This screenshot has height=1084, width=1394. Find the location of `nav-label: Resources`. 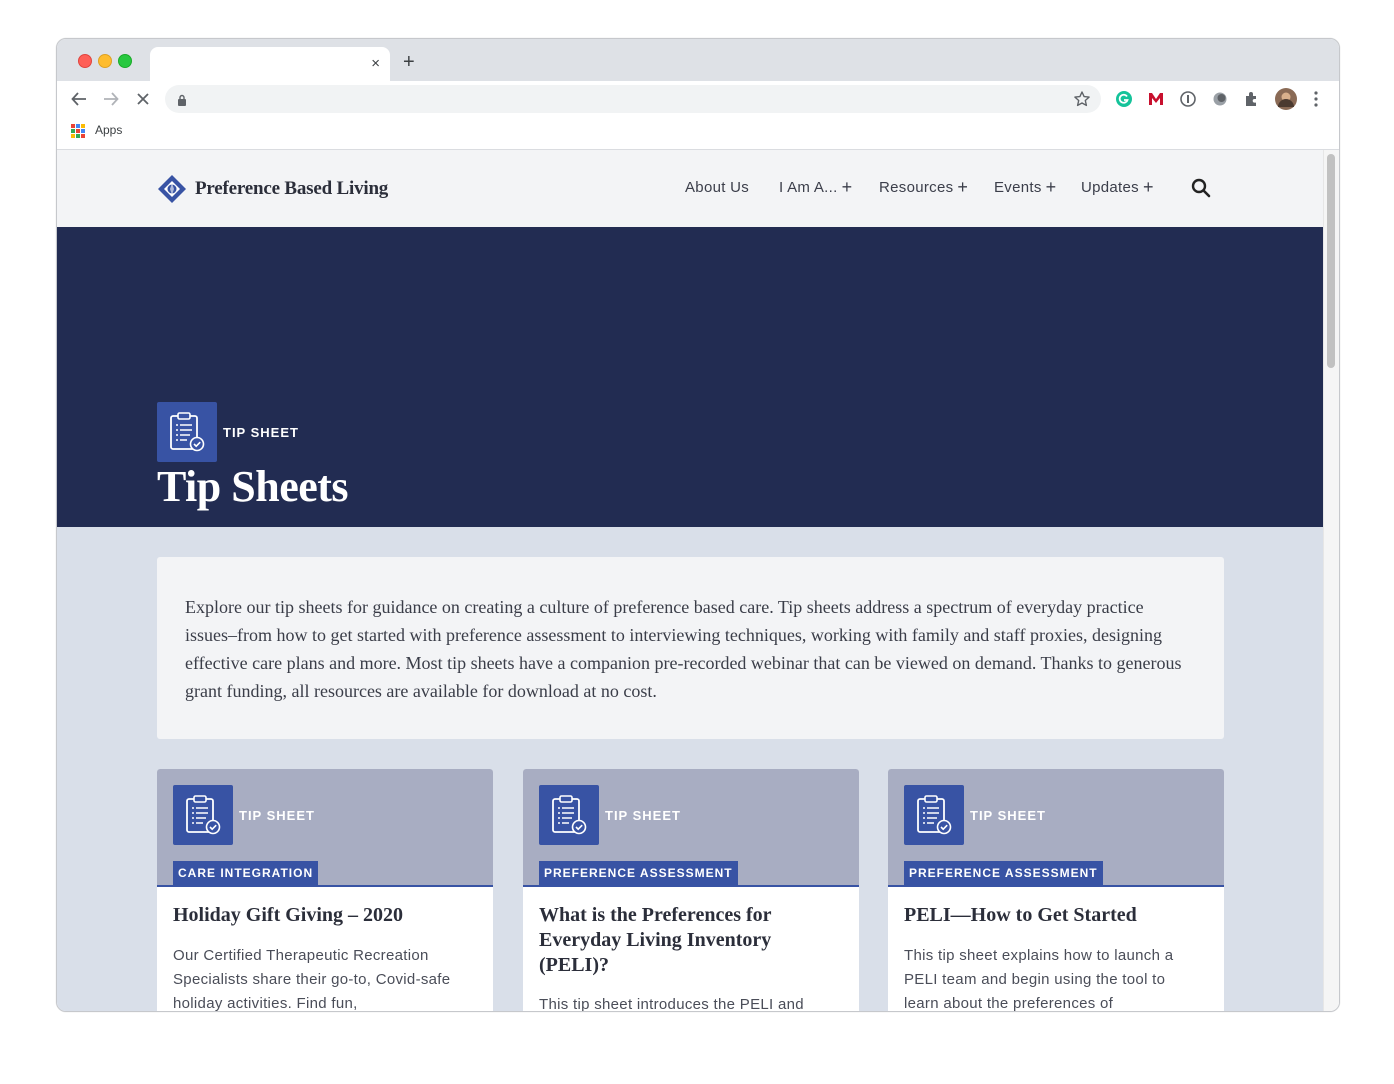

nav-label: Resources is located at coordinates (916, 187).